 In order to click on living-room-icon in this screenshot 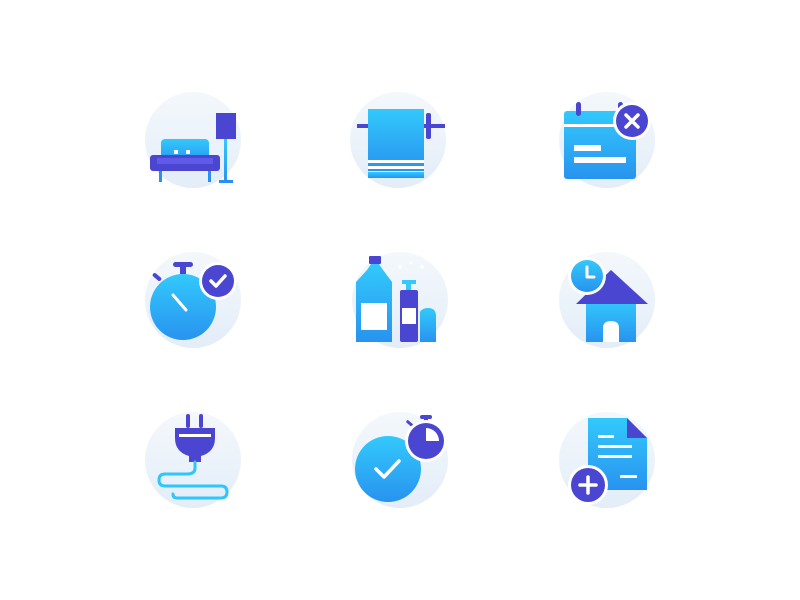, I will do `click(195, 143)`.